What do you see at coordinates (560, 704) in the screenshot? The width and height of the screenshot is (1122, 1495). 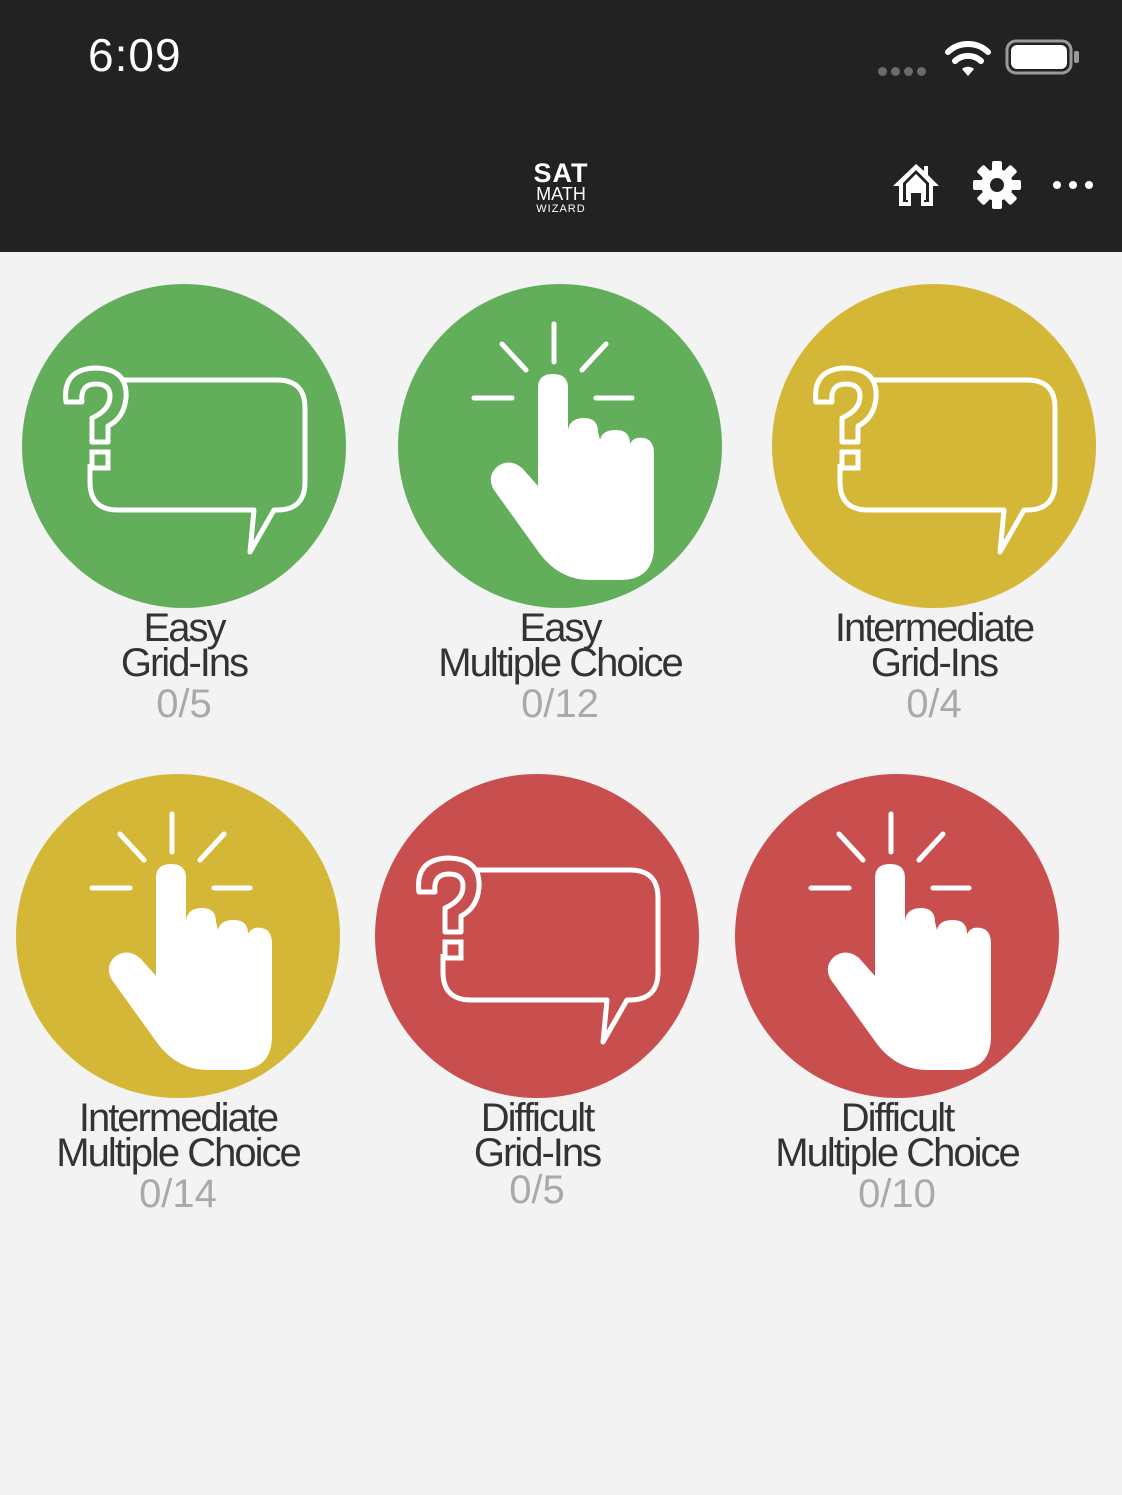 I see `category-score: 0/12` at bounding box center [560, 704].